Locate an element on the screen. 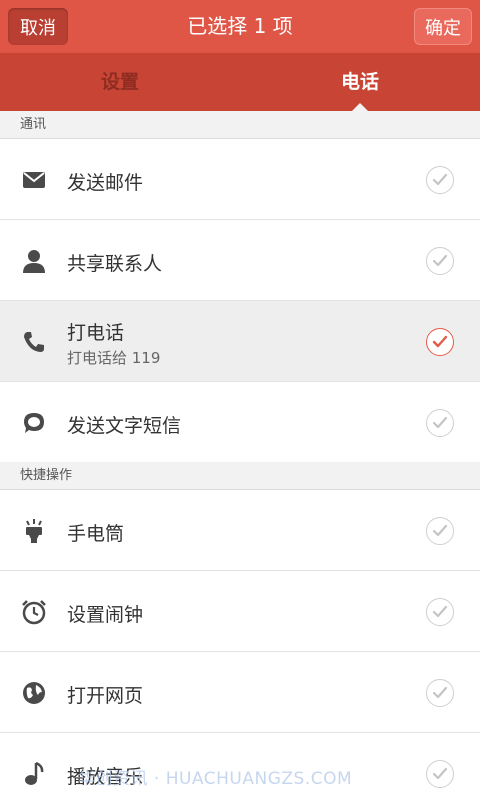  item-label: 手电筒 is located at coordinates (96, 534).